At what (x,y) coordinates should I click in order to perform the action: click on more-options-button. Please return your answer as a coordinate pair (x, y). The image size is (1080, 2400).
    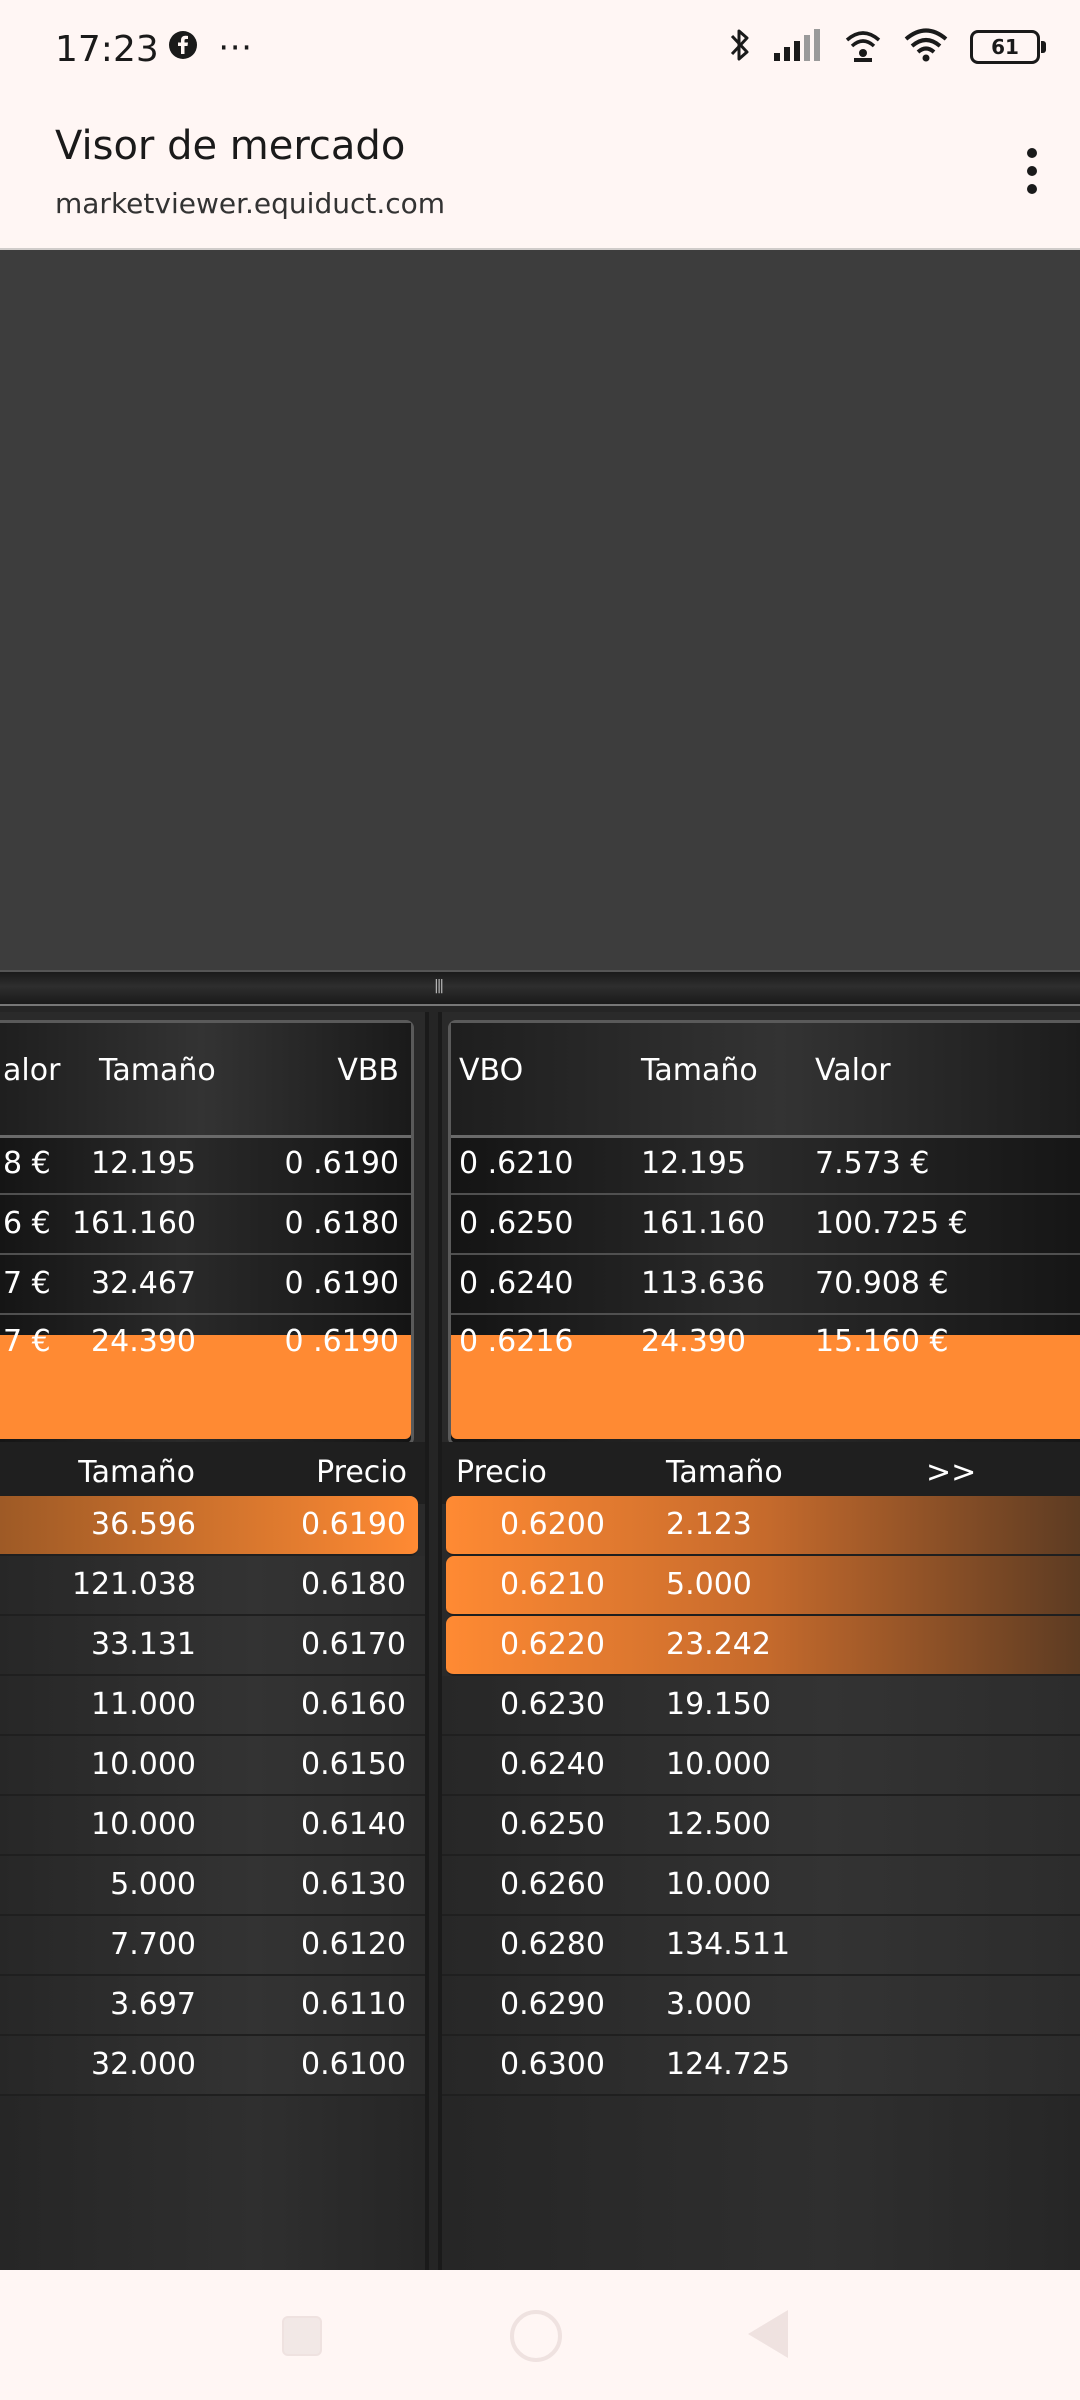
    Looking at the image, I should click on (1032, 171).